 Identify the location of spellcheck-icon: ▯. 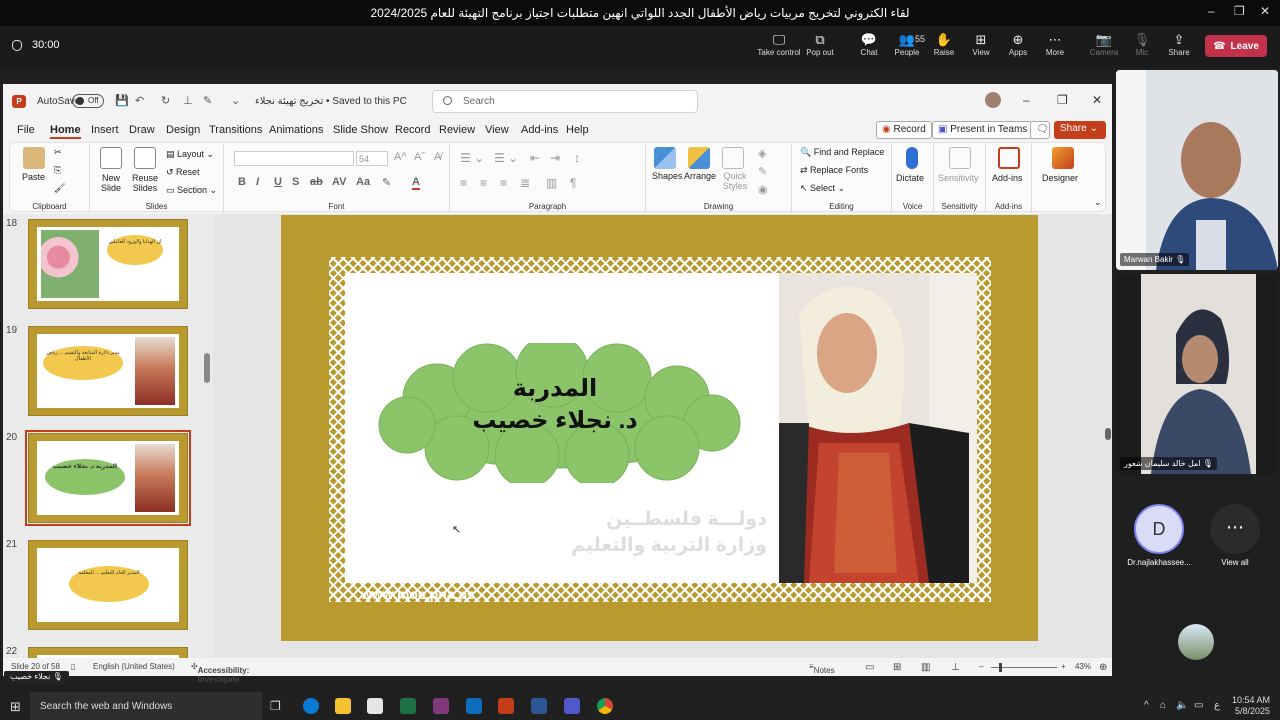
(73, 666).